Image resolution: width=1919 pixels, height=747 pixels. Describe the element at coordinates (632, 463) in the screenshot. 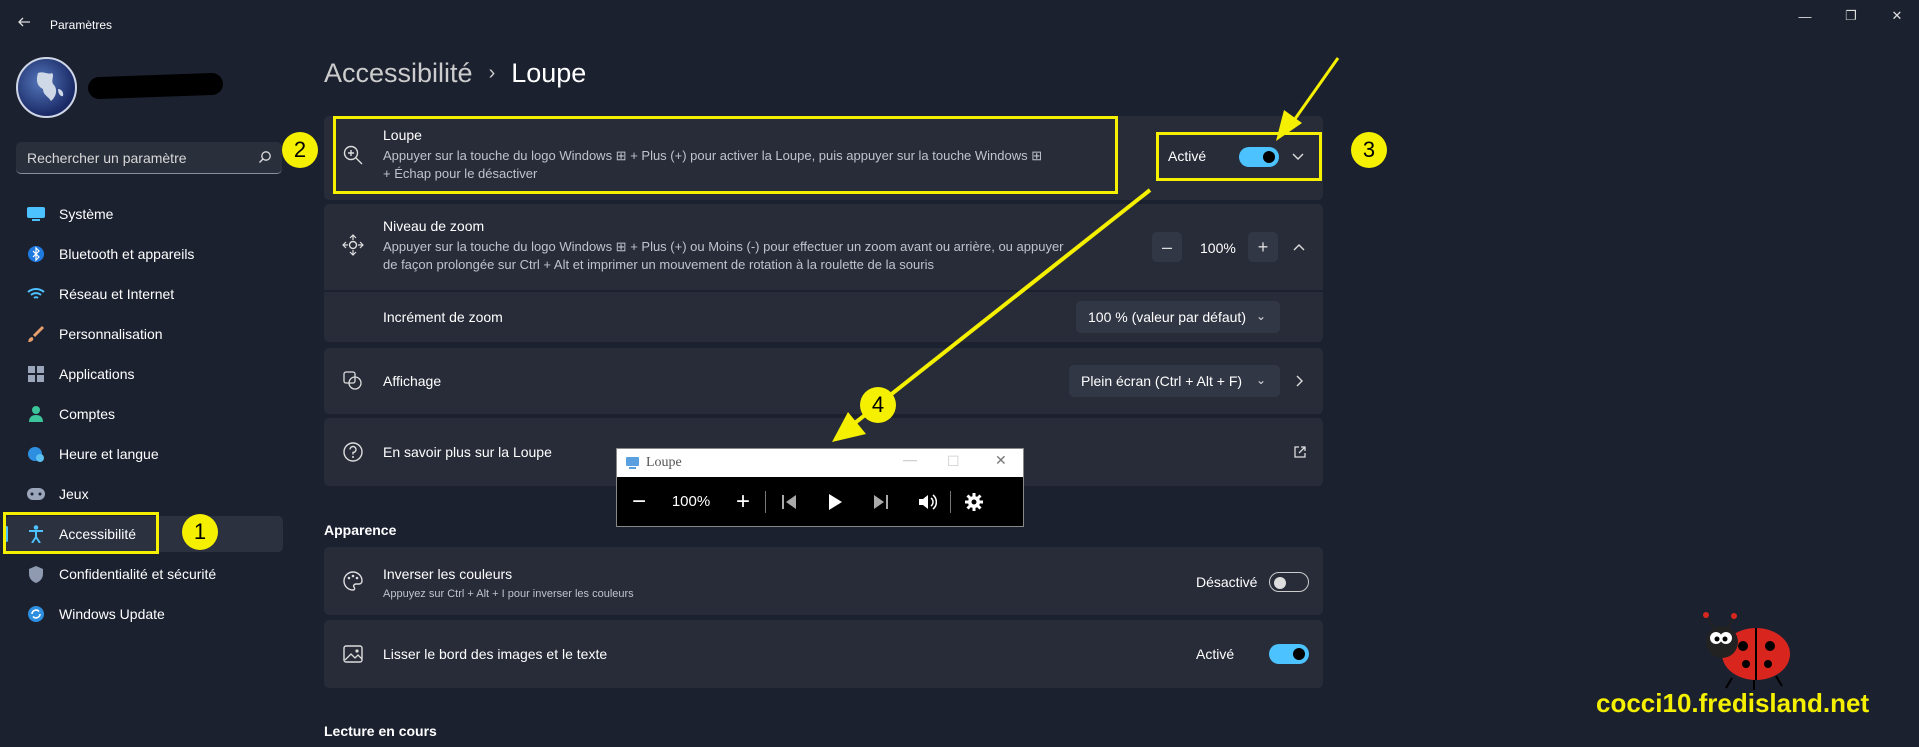

I see `magnifier-app-icon` at that location.